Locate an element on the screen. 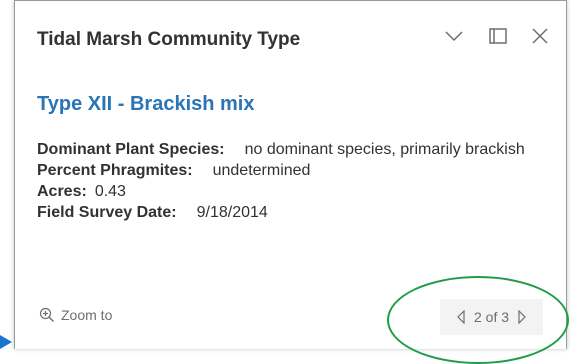 This screenshot has height=364, width=580. zoom-to-button: Zoom to is located at coordinates (75, 315).